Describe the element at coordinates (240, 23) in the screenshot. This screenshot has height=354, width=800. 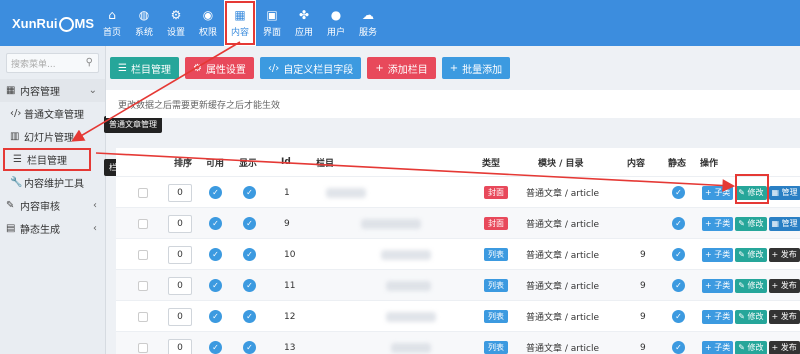
I see `topnav-item-grid: ▦ 内容` at that location.